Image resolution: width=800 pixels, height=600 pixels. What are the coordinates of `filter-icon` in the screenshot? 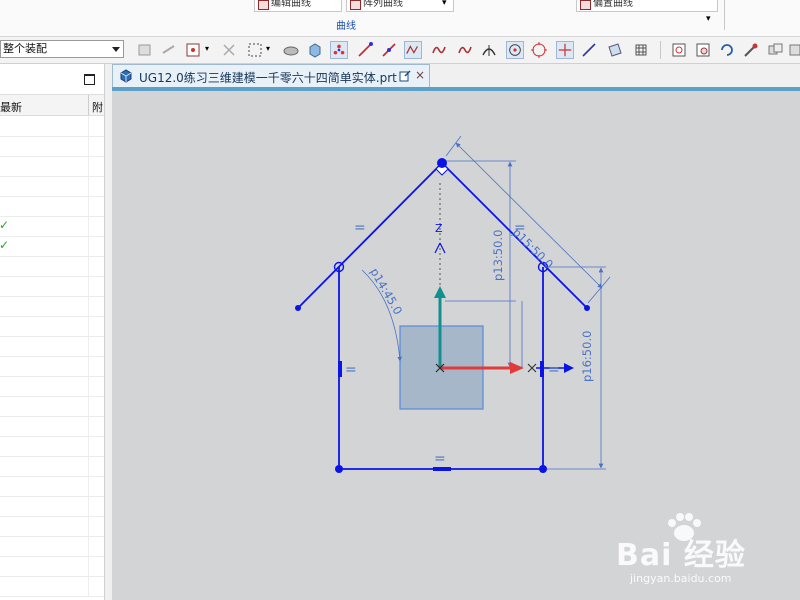 It's located at (145, 50).